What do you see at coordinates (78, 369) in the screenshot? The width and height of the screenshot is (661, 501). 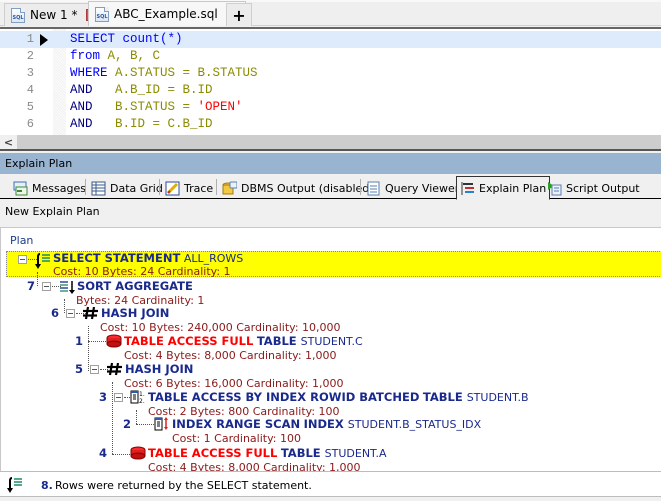 I see `step-number: 5` at bounding box center [78, 369].